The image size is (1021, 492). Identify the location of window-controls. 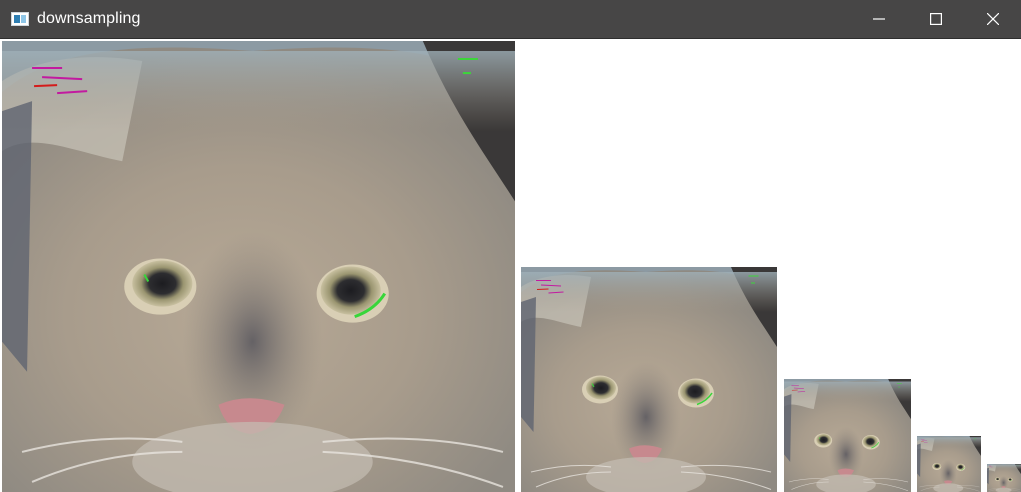
(935, 19).